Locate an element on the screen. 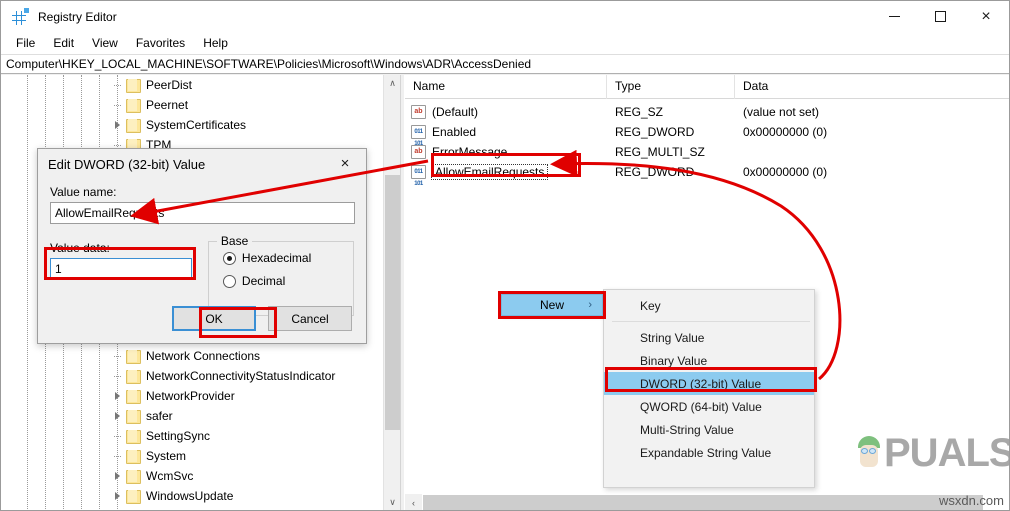  column-header-name: Name is located at coordinates (506, 87).